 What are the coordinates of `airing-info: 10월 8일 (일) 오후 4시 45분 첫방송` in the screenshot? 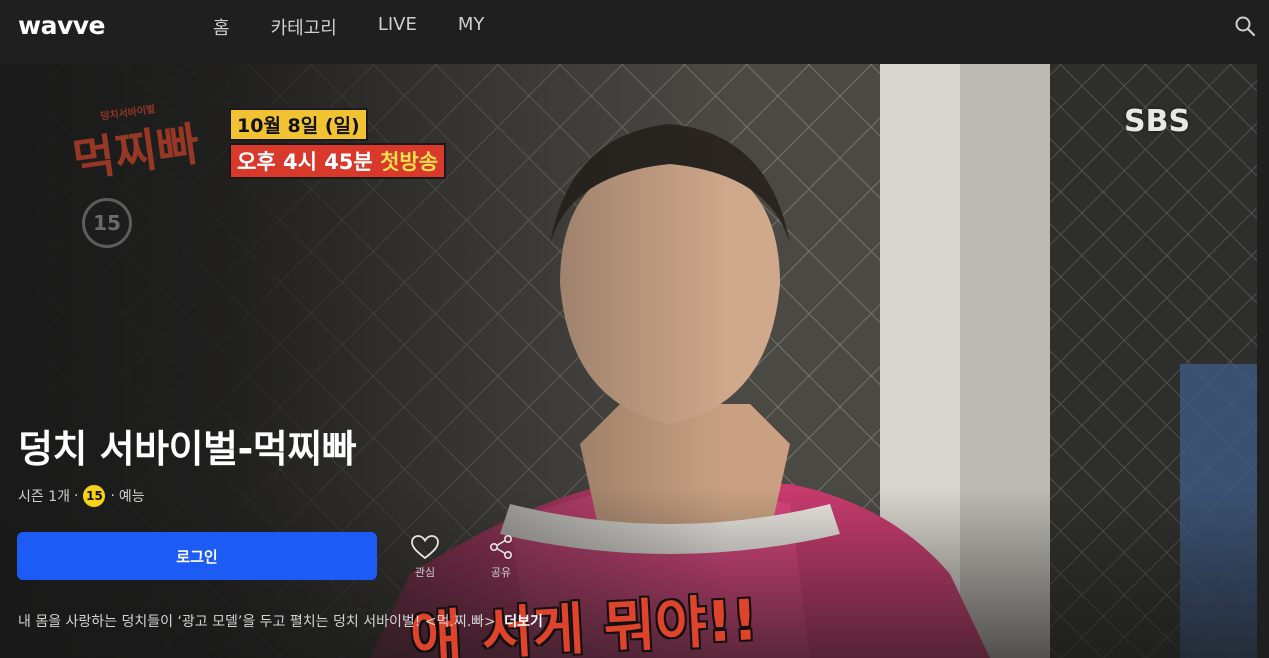 It's located at (338, 143).